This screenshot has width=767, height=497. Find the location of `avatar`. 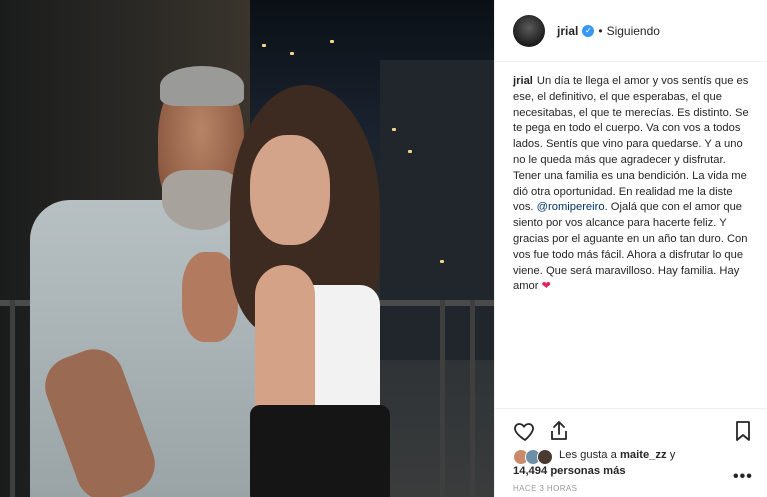

avatar is located at coordinates (529, 30).